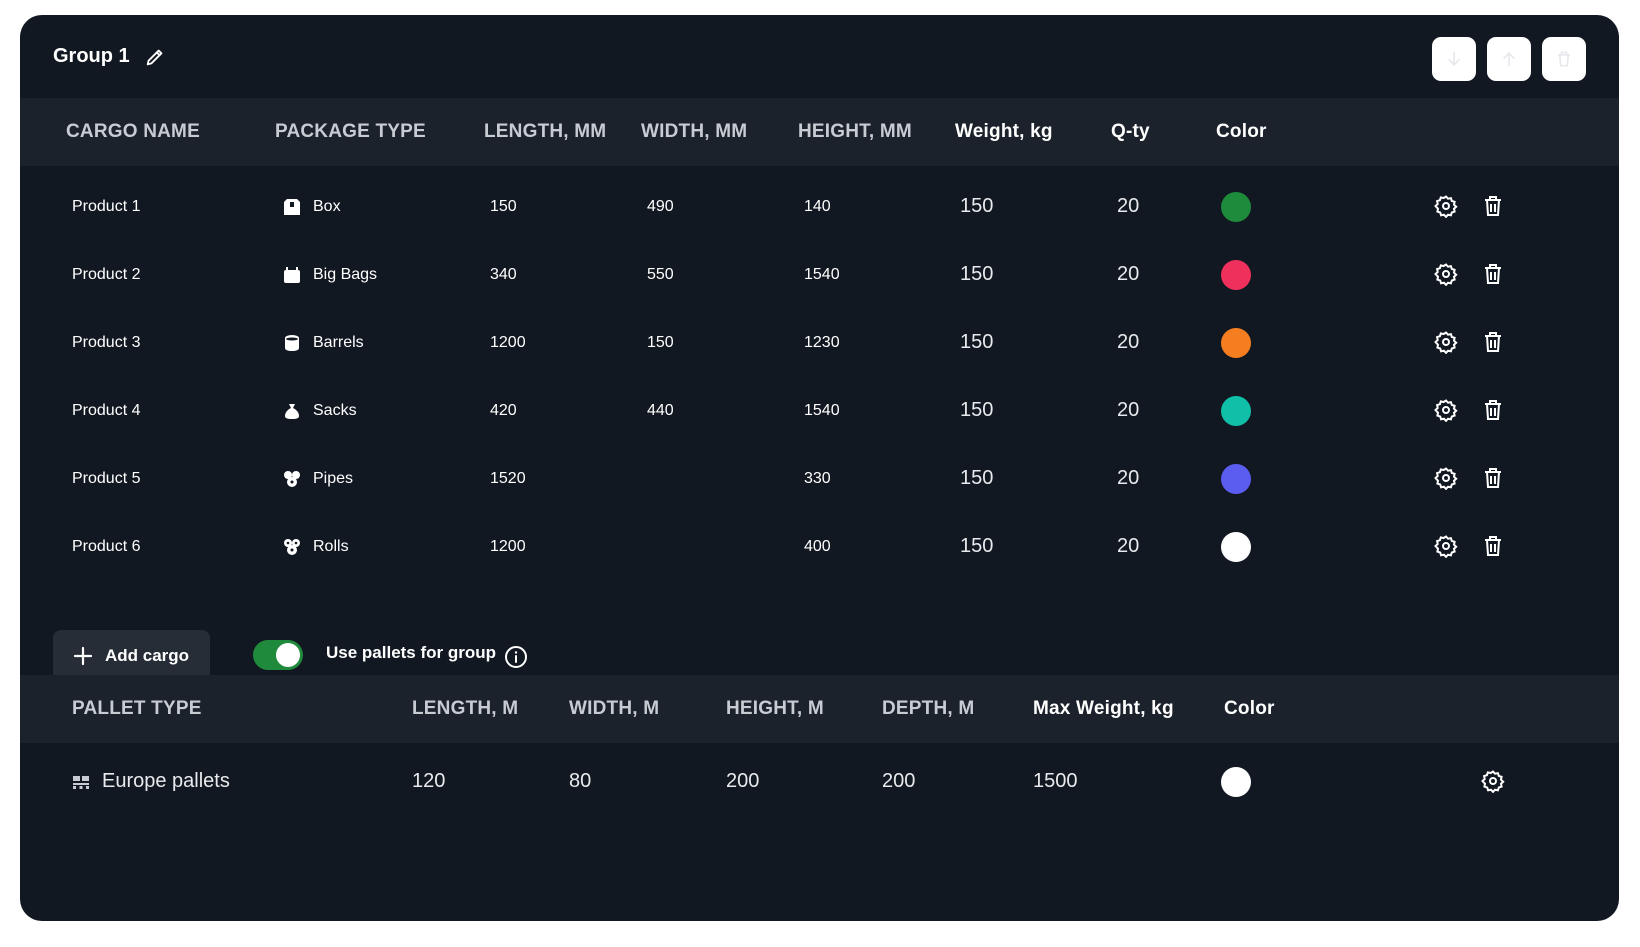 Image resolution: width=1640 pixels, height=947 pixels. I want to click on cargo-name: Product 3, so click(106, 342).